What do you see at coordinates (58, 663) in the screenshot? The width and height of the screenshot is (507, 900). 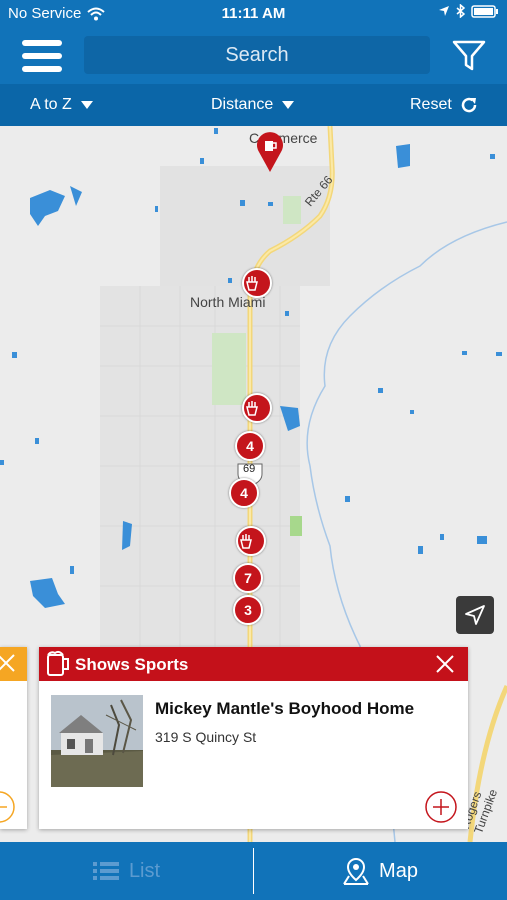 I see `beer-mug-icon` at bounding box center [58, 663].